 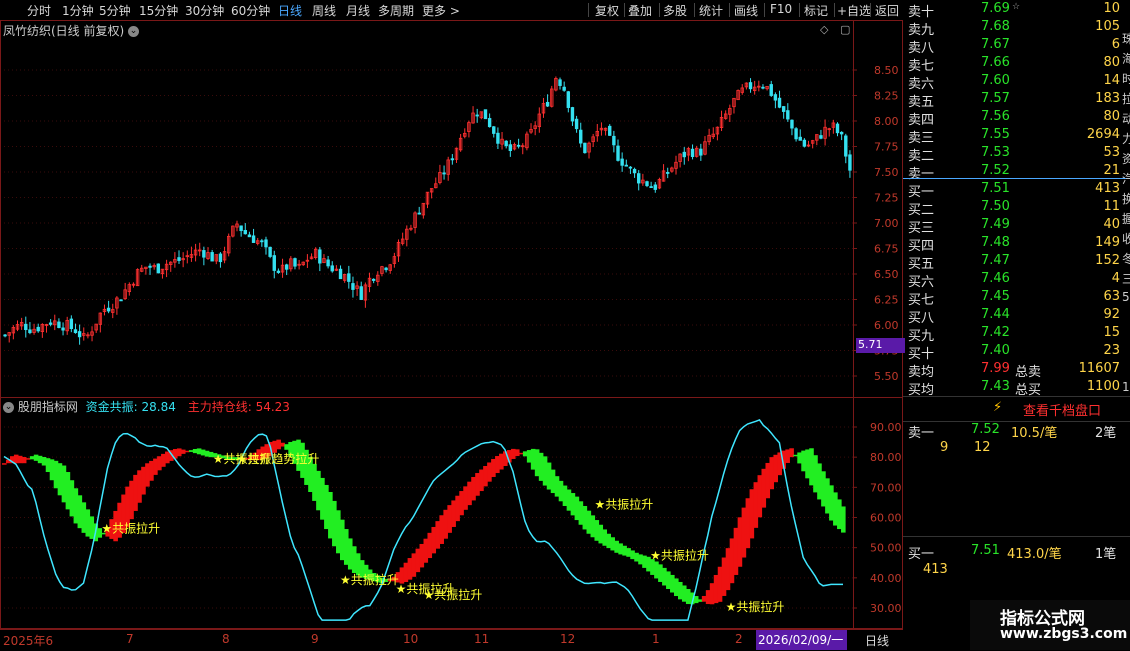 What do you see at coordinates (1016, 352) in the screenshot?
I see `bid-row-10: 买十 7.40 23` at bounding box center [1016, 352].